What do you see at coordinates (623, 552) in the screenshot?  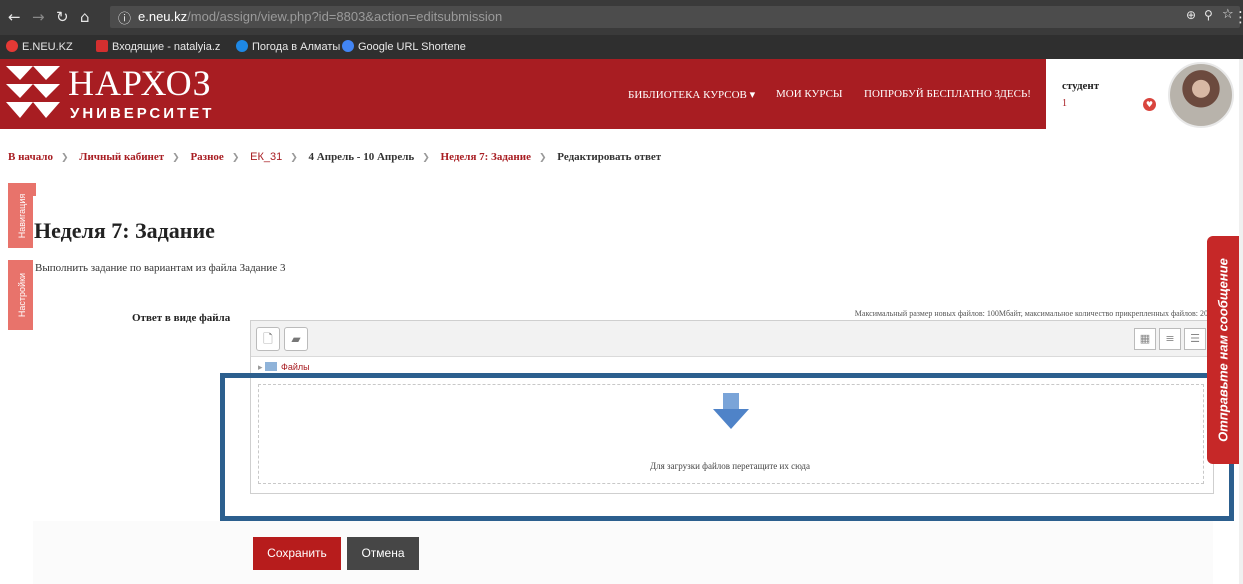 I see `form-footer` at bounding box center [623, 552].